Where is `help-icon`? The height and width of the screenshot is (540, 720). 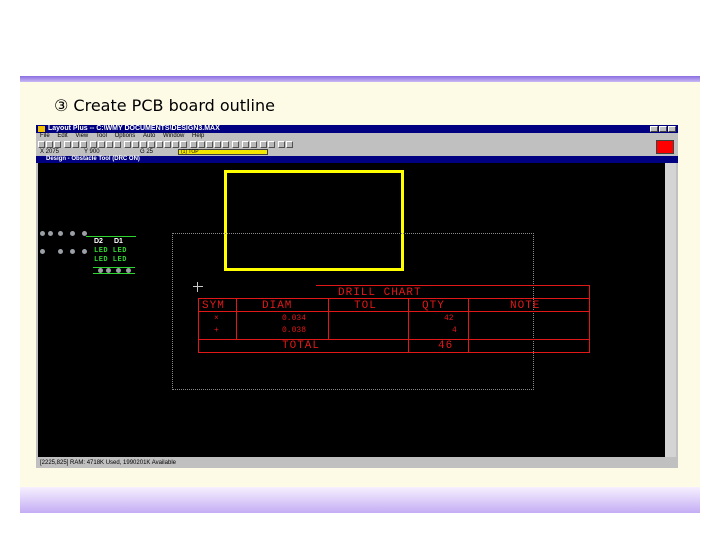 help-icon is located at coordinates (289, 144).